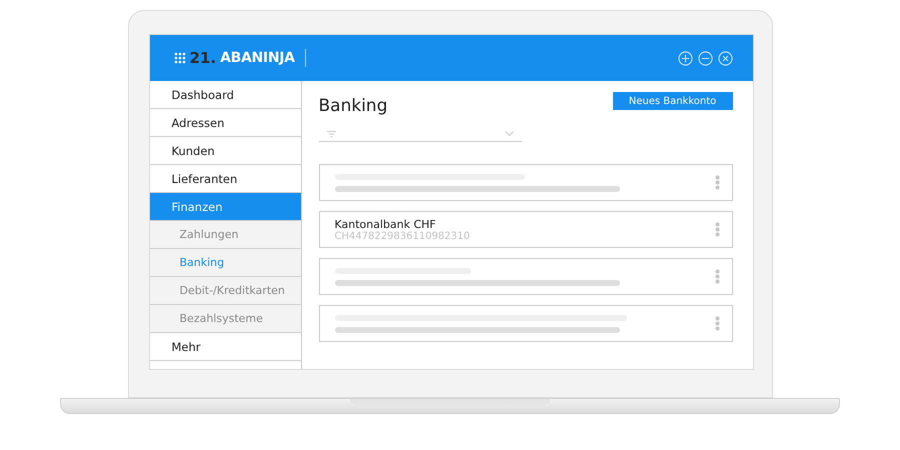 The image size is (900, 450). I want to click on logo-number: 21., so click(203, 58).